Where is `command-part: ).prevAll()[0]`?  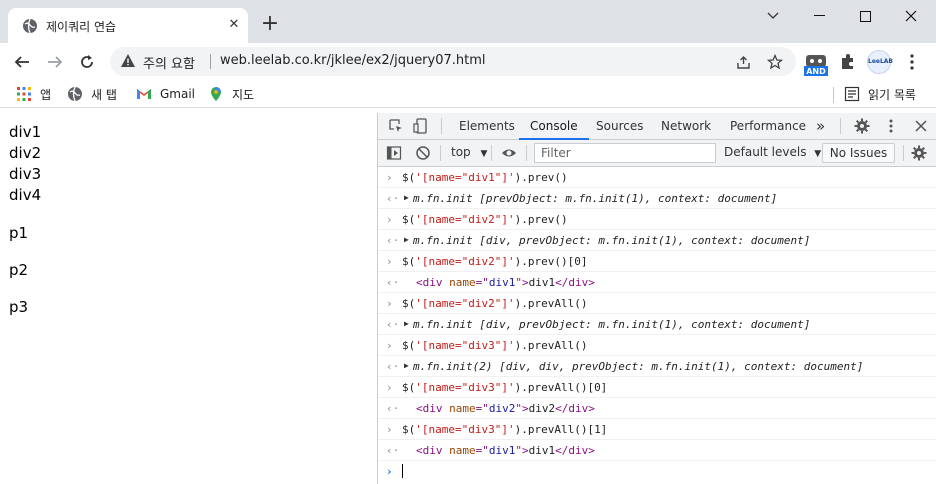 command-part: ).prevAll()[0] is located at coordinates (561, 387).